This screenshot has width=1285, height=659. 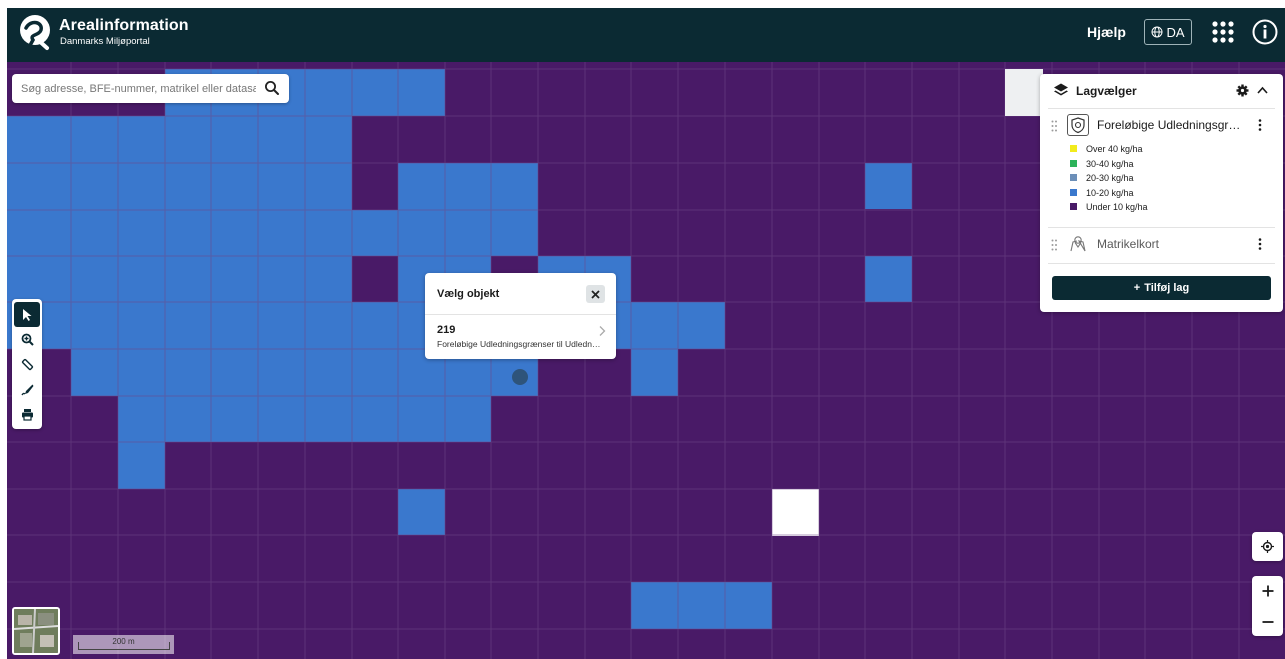 I want to click on print-tool-button, so click(x=27, y=414).